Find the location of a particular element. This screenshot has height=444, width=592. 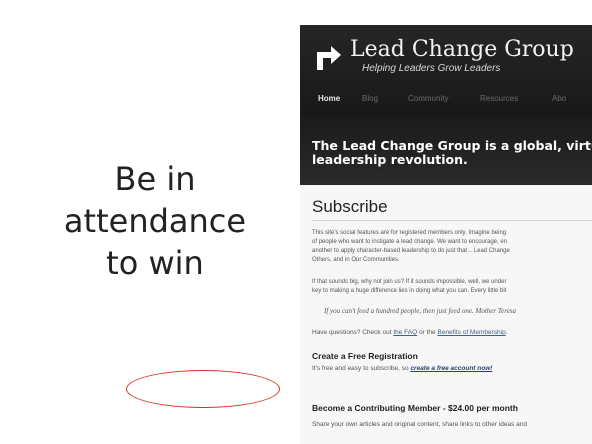

highlight-circle is located at coordinates (203, 389).